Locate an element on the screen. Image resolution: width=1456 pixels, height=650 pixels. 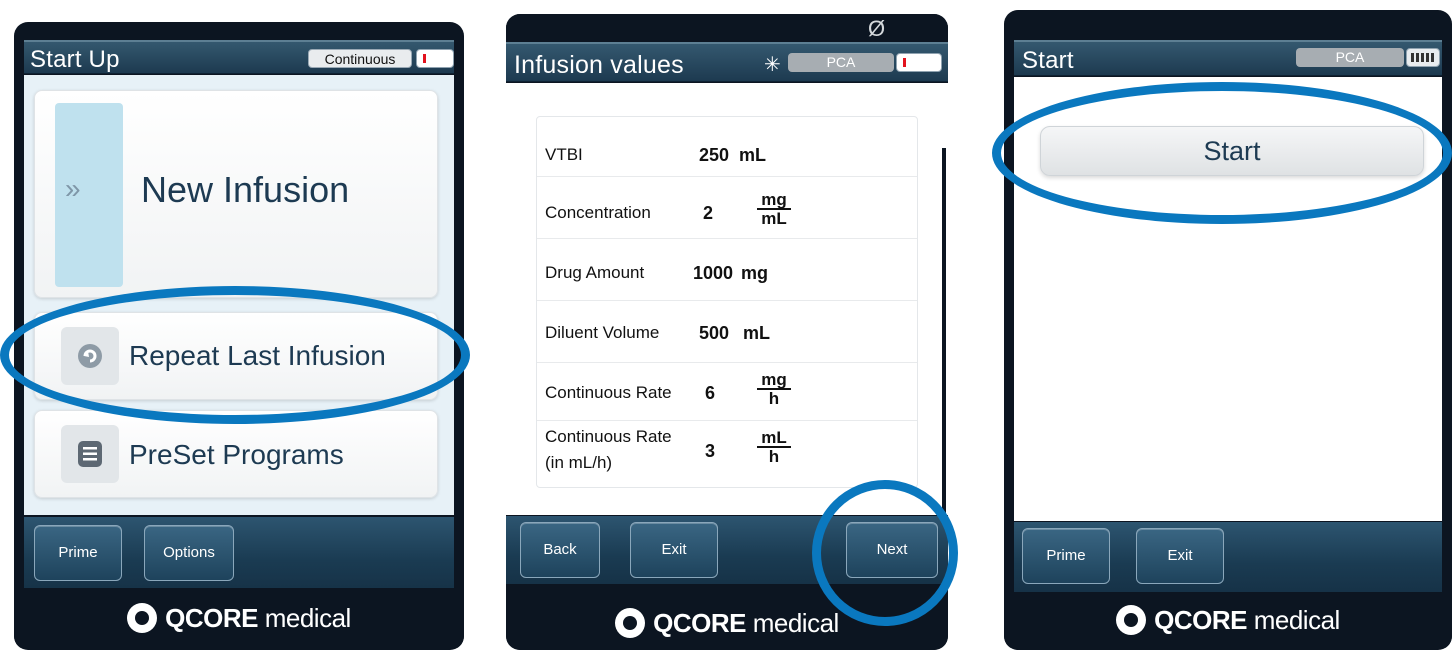
table-row: VTBI 250 mL is located at coordinates (727, 147).